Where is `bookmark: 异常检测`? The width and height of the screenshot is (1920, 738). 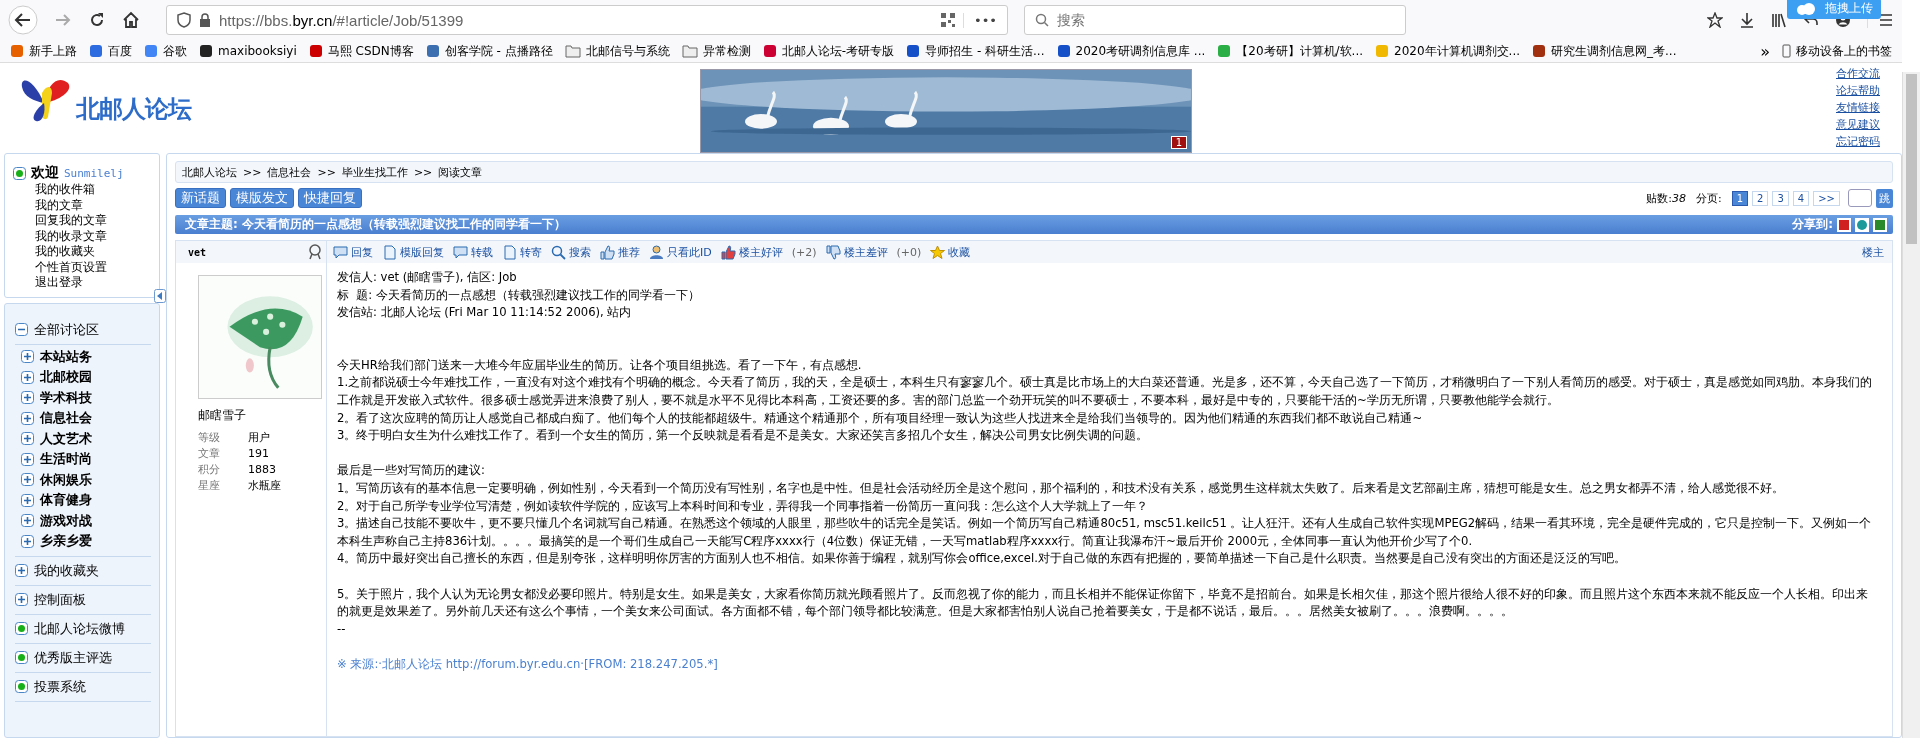 bookmark: 异常检测 is located at coordinates (716, 51).